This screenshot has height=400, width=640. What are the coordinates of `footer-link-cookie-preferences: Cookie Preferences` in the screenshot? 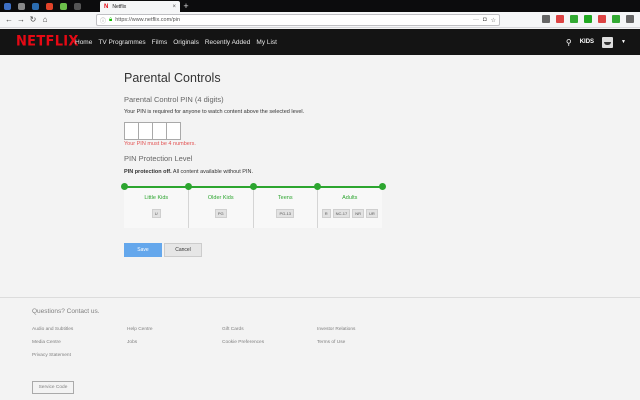 It's located at (243, 342).